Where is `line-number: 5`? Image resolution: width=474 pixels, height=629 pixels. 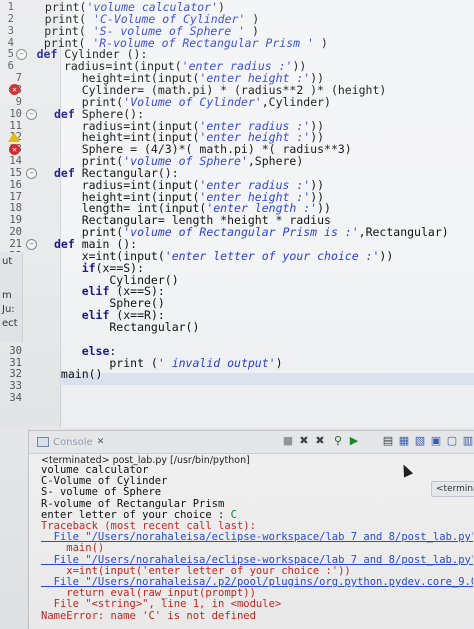
line-number: 5 is located at coordinates (10, 54).